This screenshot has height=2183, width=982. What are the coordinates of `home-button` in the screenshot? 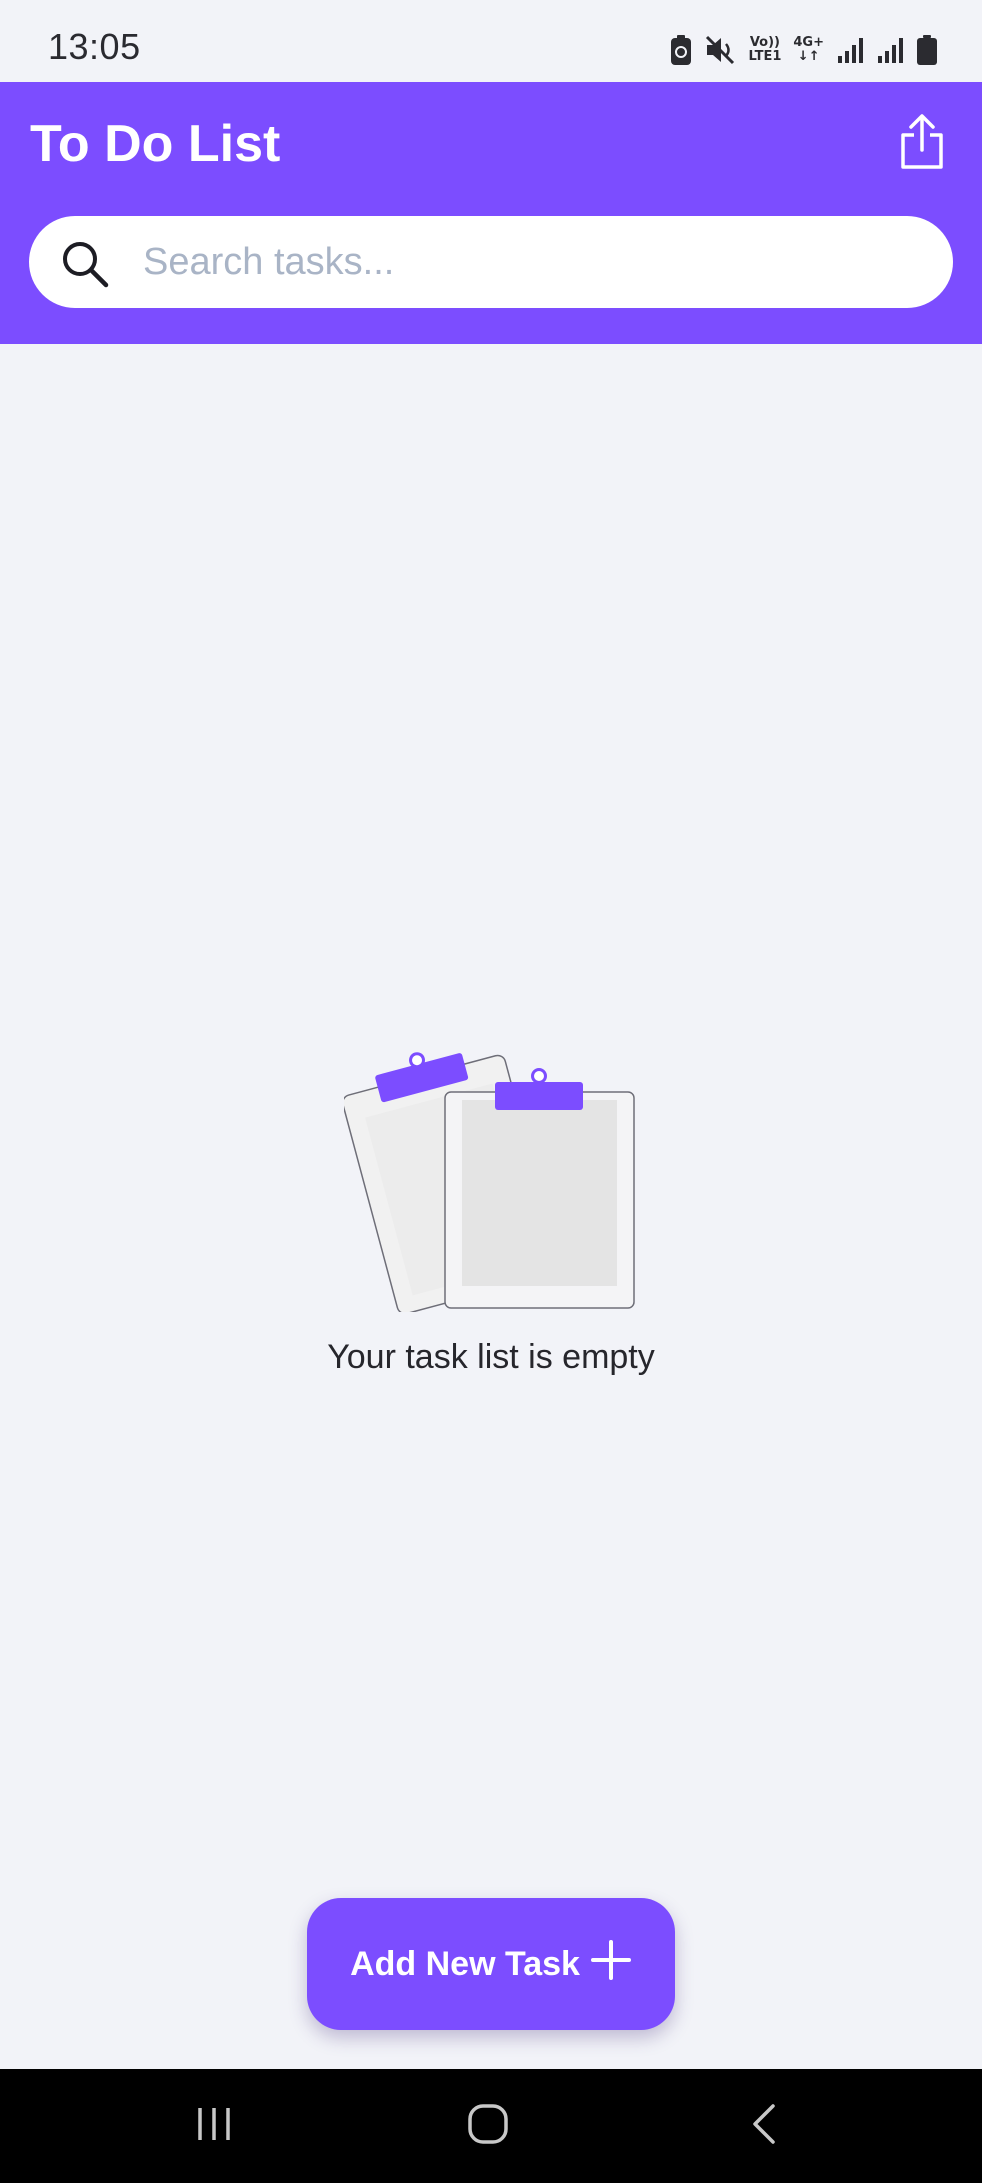 It's located at (488, 2126).